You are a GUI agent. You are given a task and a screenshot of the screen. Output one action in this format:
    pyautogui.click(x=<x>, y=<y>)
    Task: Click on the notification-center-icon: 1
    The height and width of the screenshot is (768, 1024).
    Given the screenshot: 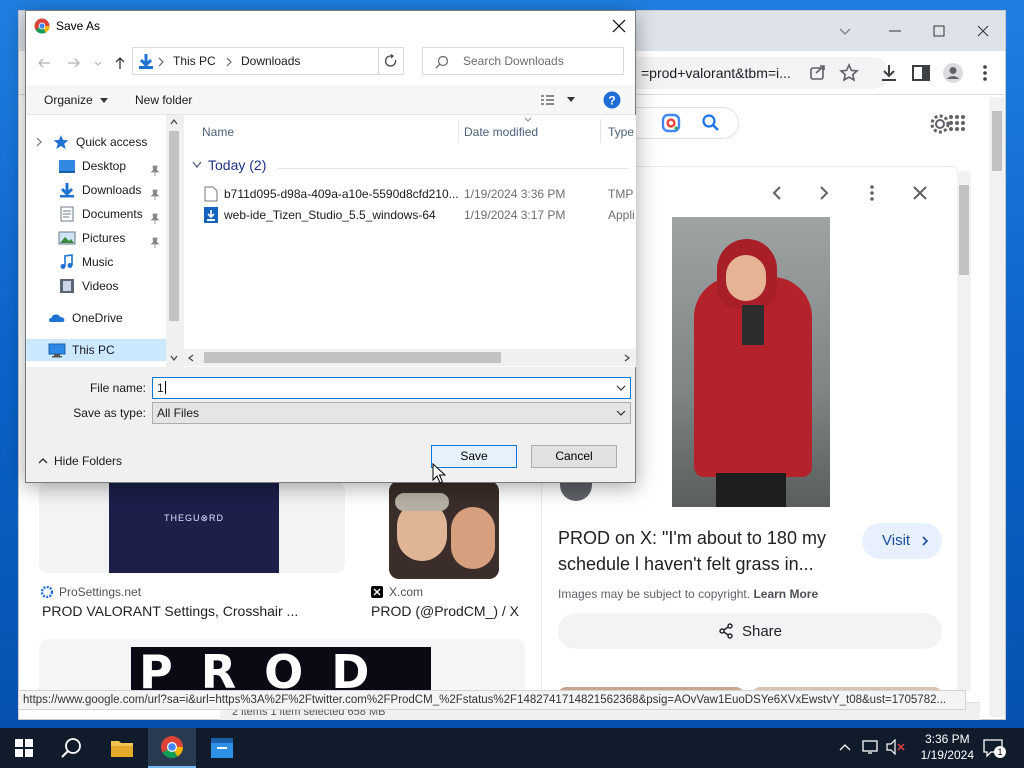 What is the action you would take?
    pyautogui.click(x=994, y=748)
    